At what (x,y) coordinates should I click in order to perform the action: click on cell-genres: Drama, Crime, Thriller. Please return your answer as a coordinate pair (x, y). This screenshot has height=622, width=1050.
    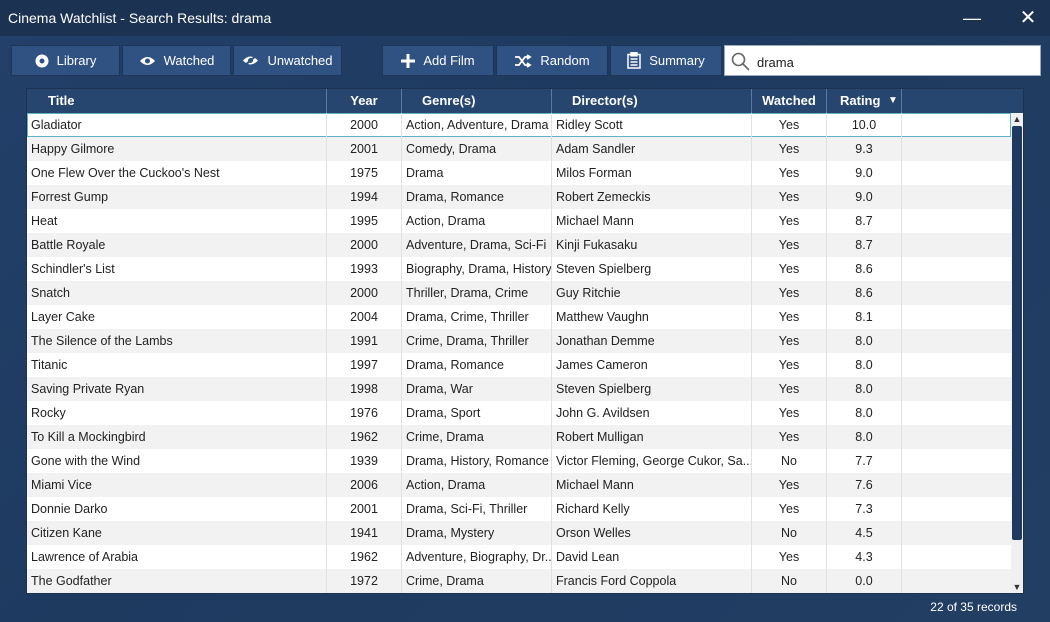
    Looking at the image, I should click on (477, 317).